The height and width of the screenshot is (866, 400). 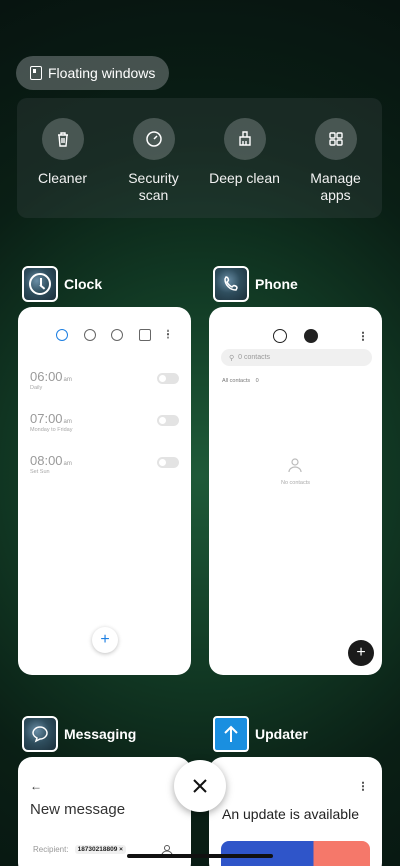 I want to click on floating-windows-label: Floating windows, so click(x=102, y=73).